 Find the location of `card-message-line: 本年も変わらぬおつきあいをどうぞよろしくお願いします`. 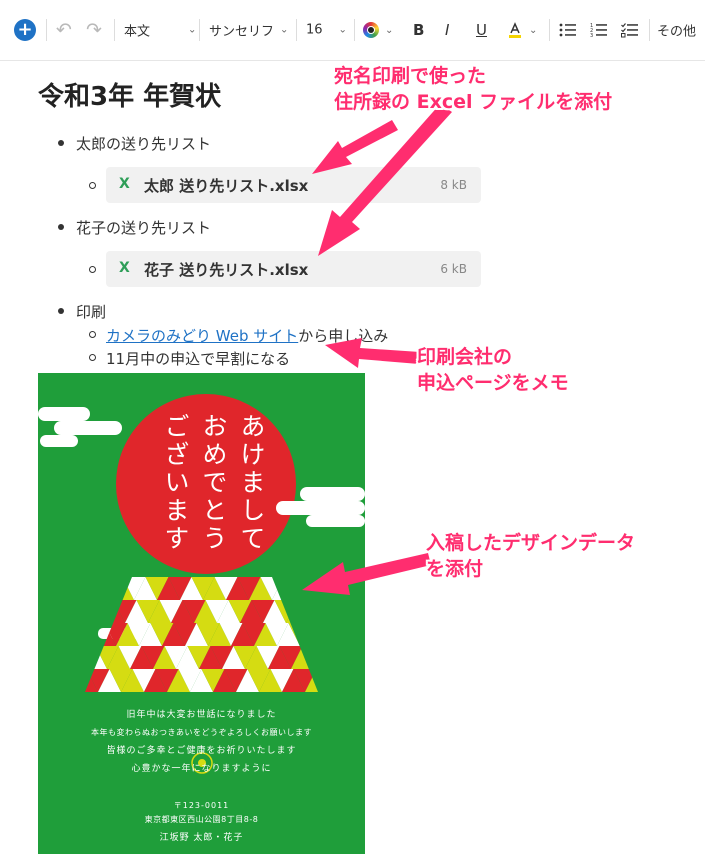

card-message-line: 本年も変わらぬおつきあいをどうぞよろしくお願いします is located at coordinates (201, 732).